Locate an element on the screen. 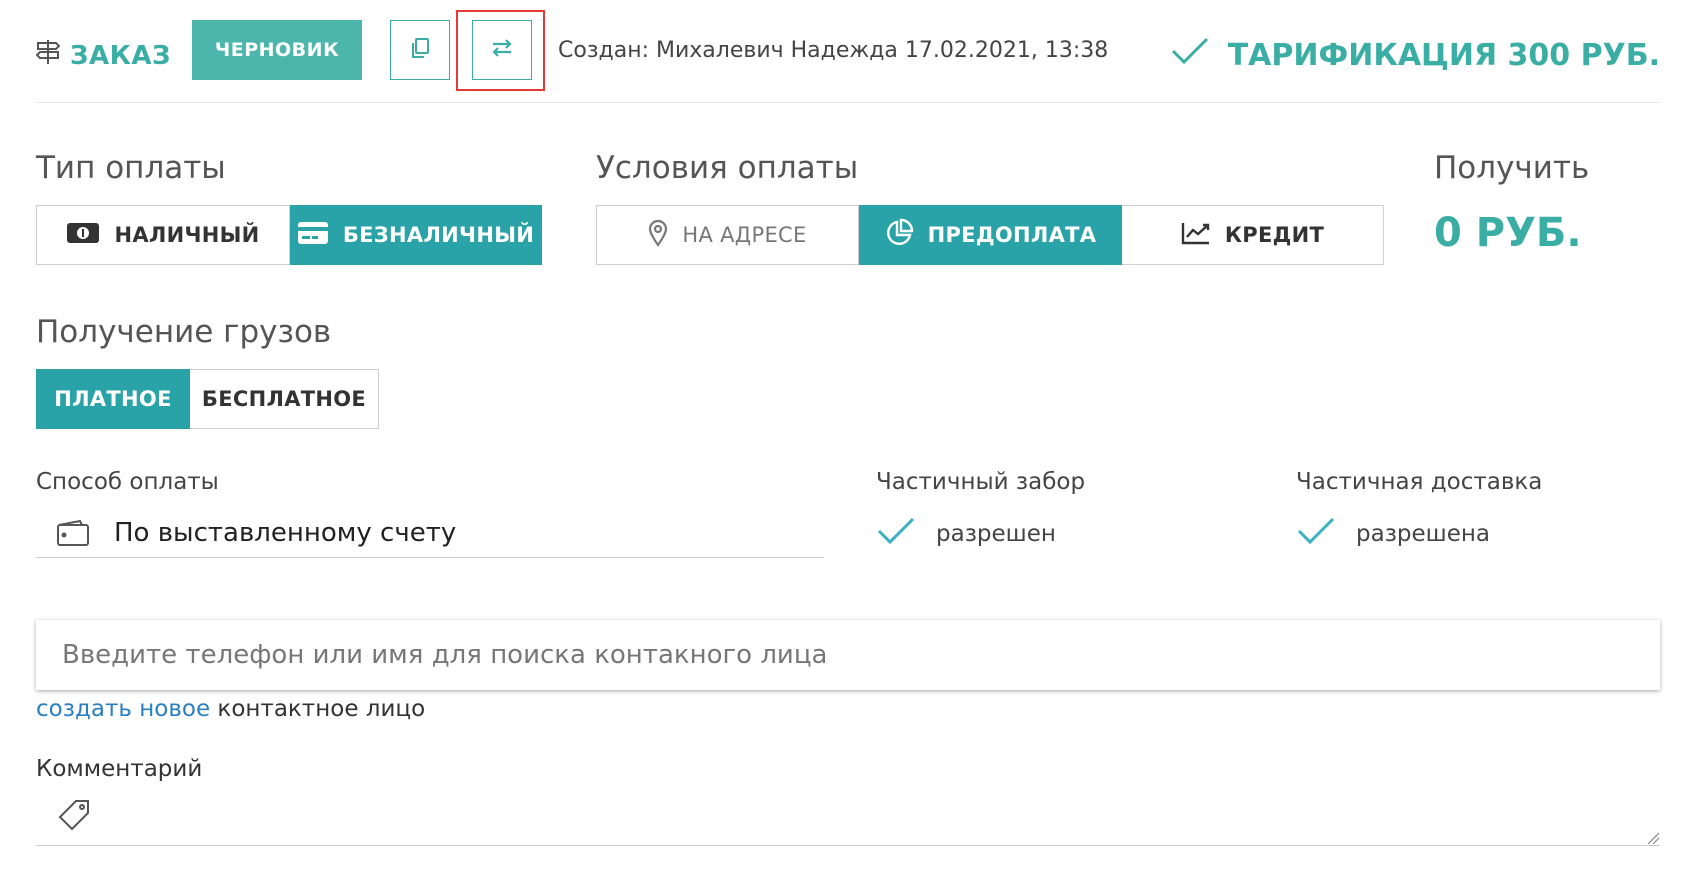 Image resolution: width=1696 pixels, height=869 pixels. payment-method-value: По выставленному счету is located at coordinates (467, 533).